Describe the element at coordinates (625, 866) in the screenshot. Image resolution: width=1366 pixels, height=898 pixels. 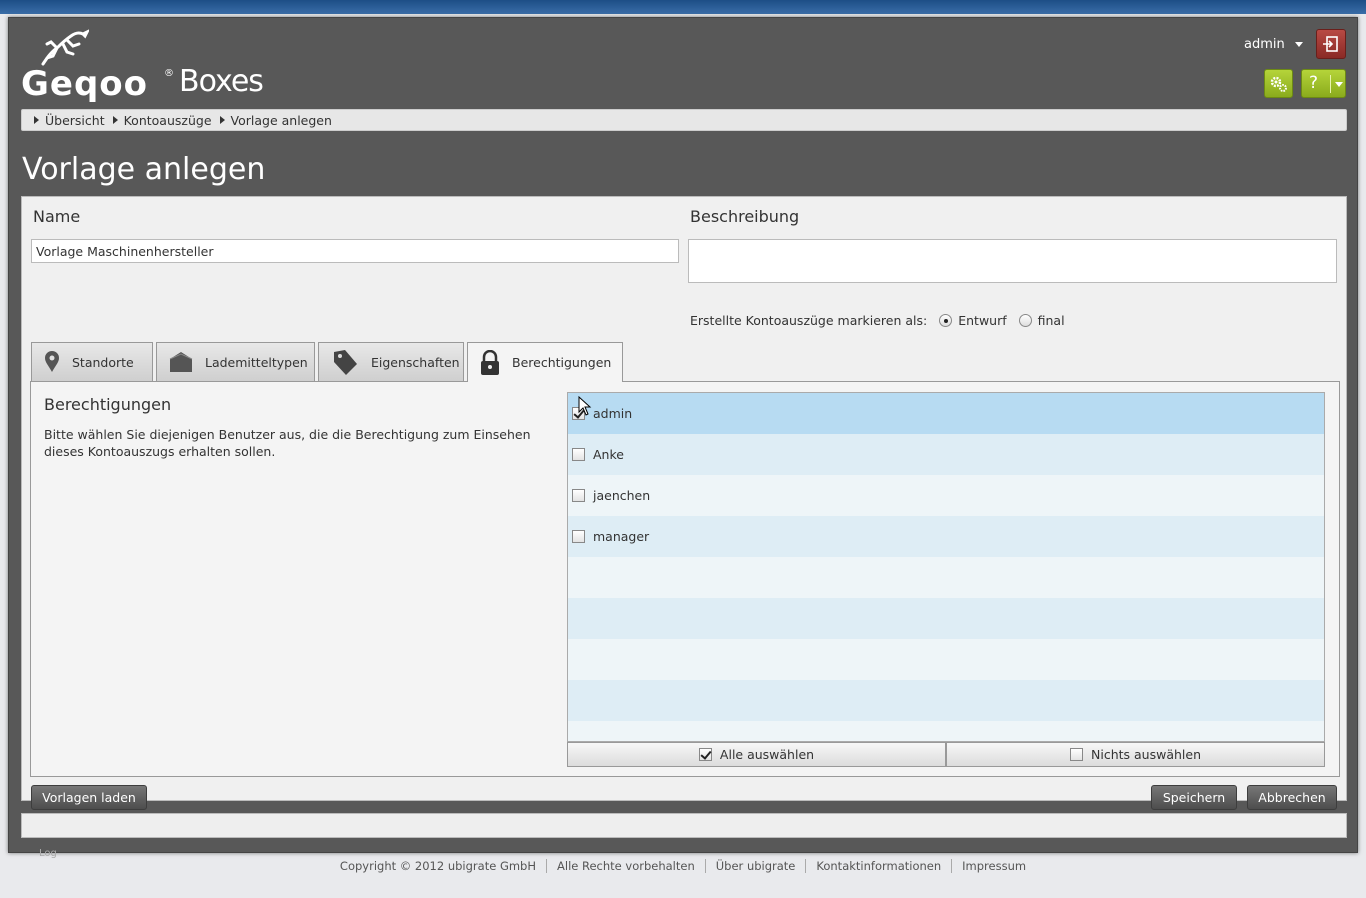
I see `footer-link-rights: Alle Rechte vorbehalten` at that location.